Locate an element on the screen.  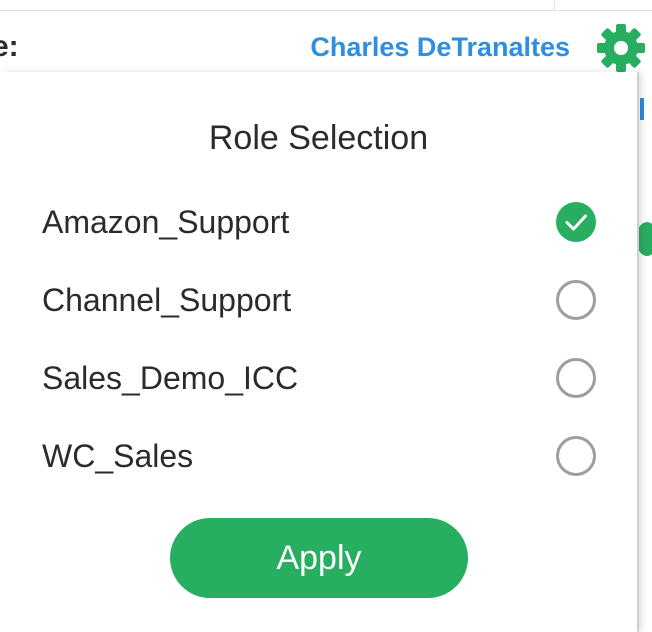
role-option-channel-support: Channel_Support is located at coordinates (318, 300).